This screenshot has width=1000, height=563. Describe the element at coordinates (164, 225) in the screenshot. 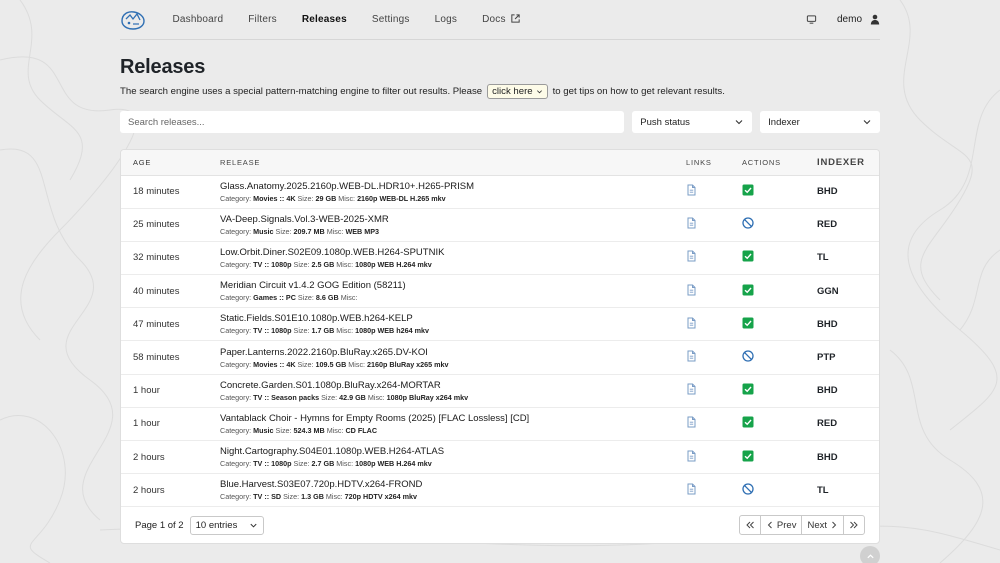

I see `release-age: 25 minutes` at that location.